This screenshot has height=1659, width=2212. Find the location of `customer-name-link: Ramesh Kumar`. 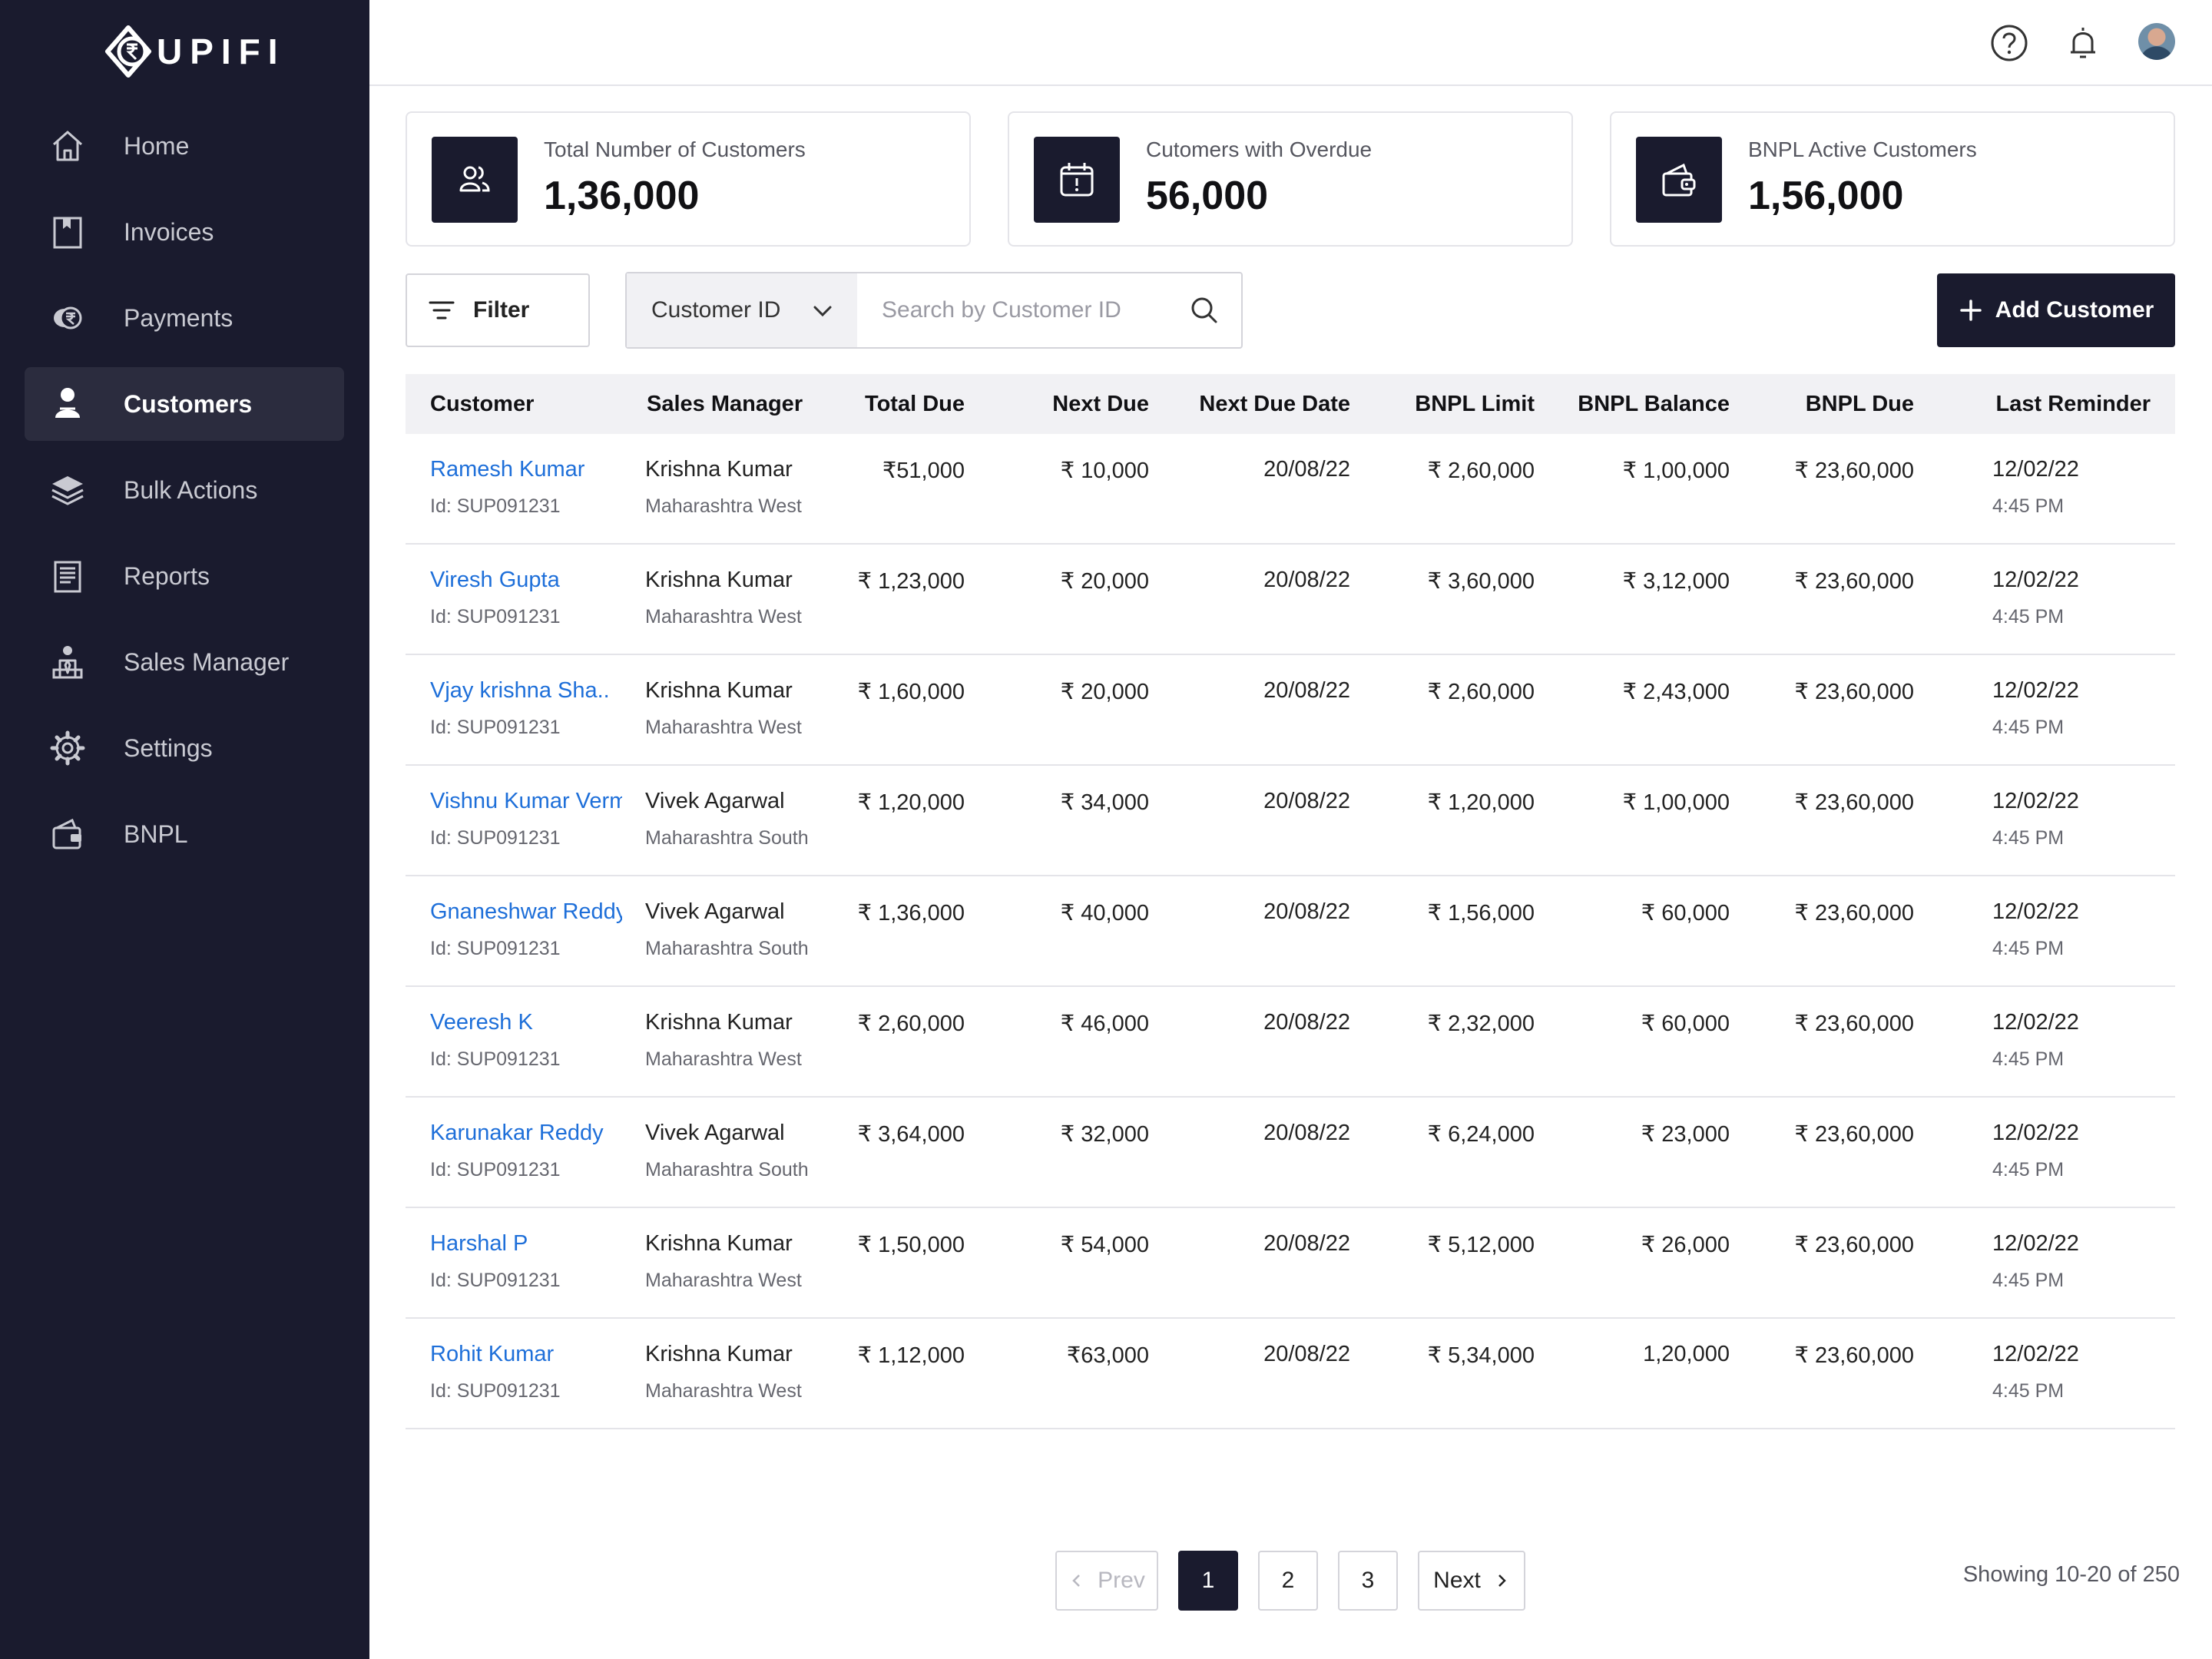

customer-name-link: Ramesh Kumar is located at coordinates (526, 470).